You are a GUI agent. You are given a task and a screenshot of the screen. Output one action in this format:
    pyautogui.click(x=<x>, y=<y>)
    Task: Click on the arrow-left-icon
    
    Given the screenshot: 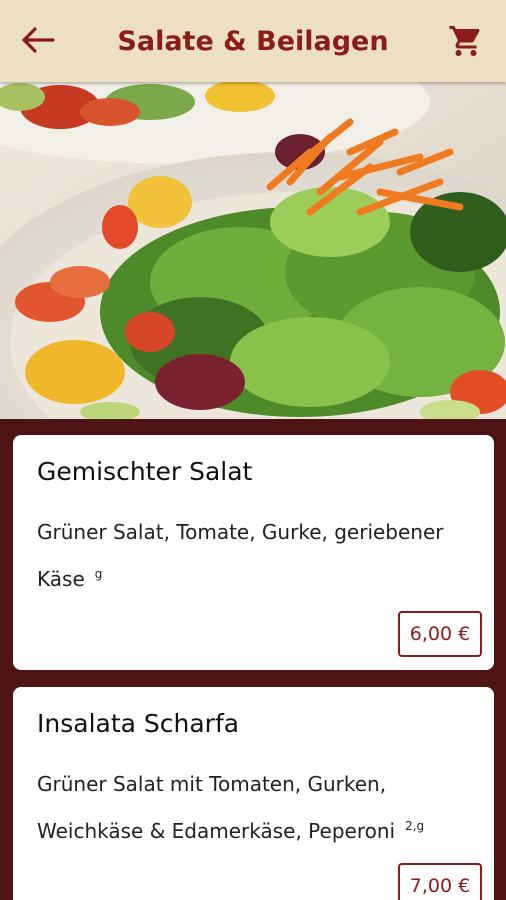 What is the action you would take?
    pyautogui.click(x=38, y=40)
    